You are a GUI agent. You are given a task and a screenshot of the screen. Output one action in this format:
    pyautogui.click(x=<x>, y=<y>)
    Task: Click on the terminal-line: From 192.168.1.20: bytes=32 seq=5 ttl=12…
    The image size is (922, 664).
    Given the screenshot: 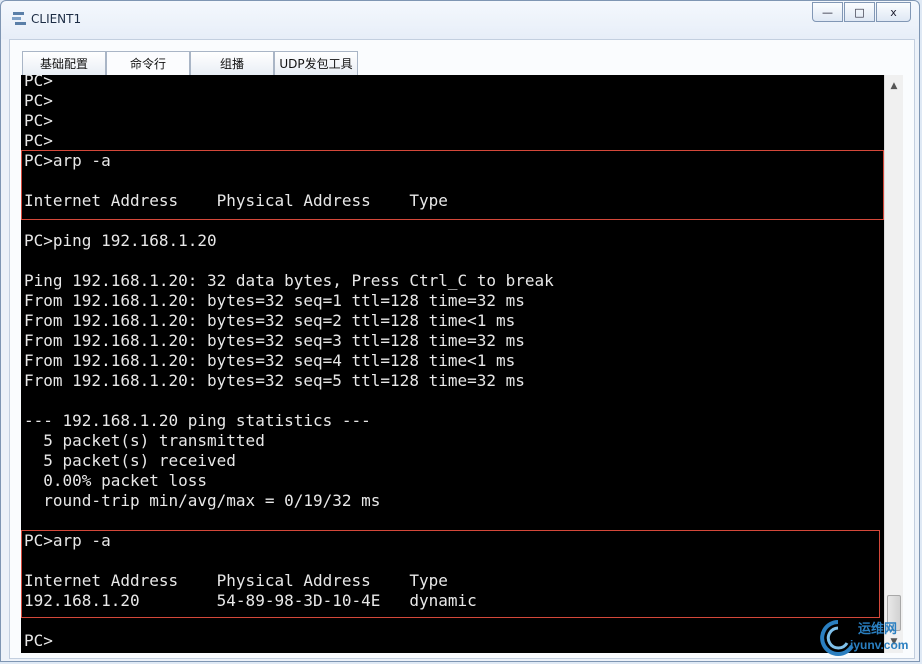 What is the action you would take?
    pyautogui.click(x=274, y=380)
    